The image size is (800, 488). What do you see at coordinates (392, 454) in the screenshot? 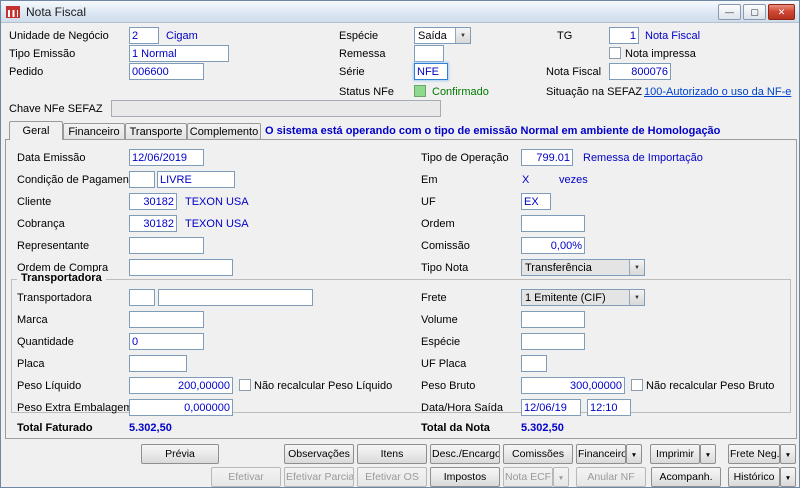
I see `itens-button: Itens` at bounding box center [392, 454].